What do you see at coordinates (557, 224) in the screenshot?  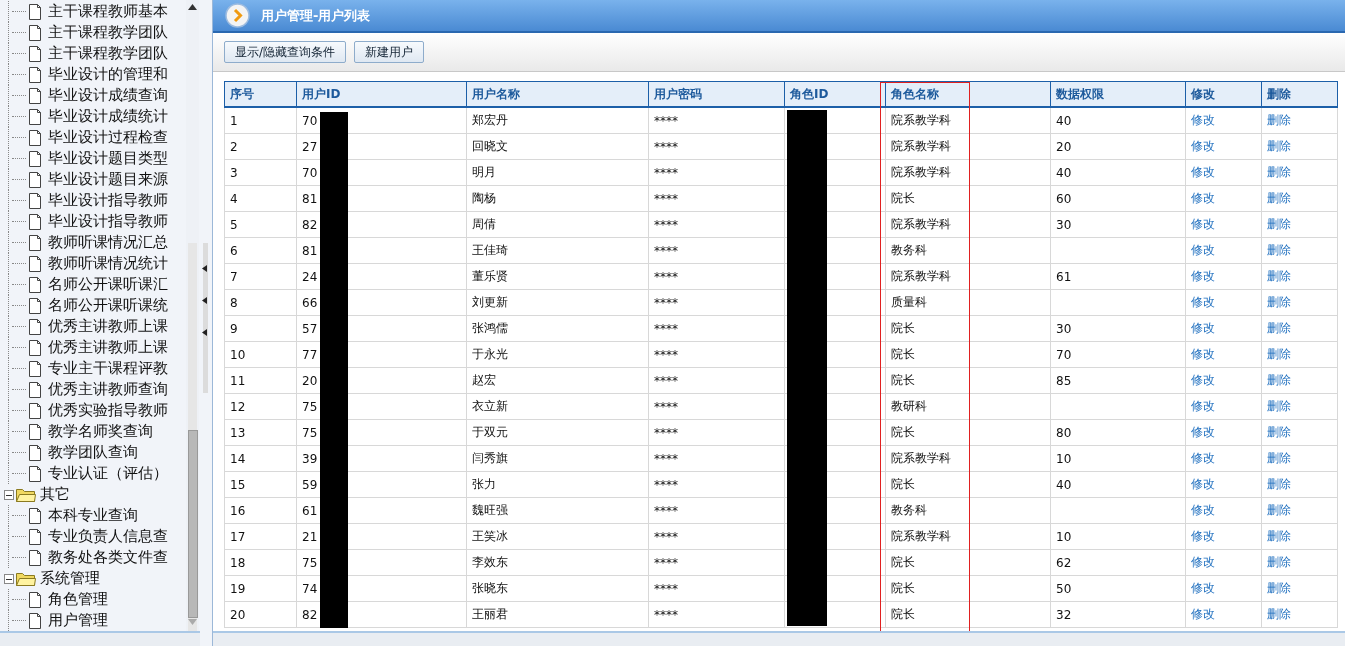 I see `table-cell: 周倩` at bounding box center [557, 224].